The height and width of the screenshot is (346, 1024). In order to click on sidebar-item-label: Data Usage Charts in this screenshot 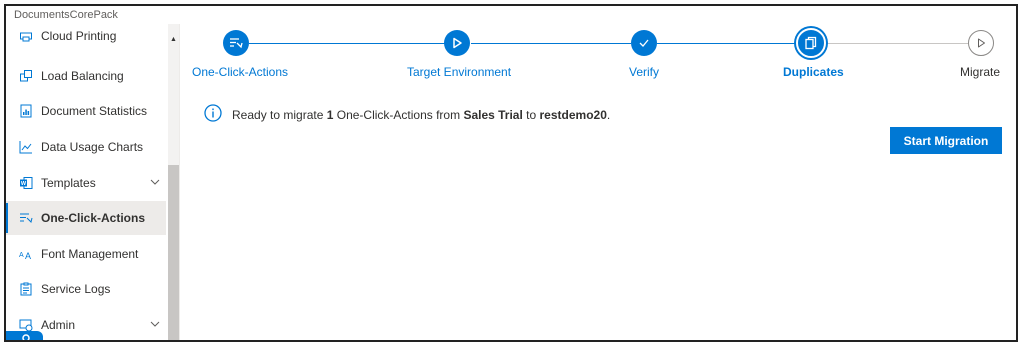, I will do `click(92, 147)`.